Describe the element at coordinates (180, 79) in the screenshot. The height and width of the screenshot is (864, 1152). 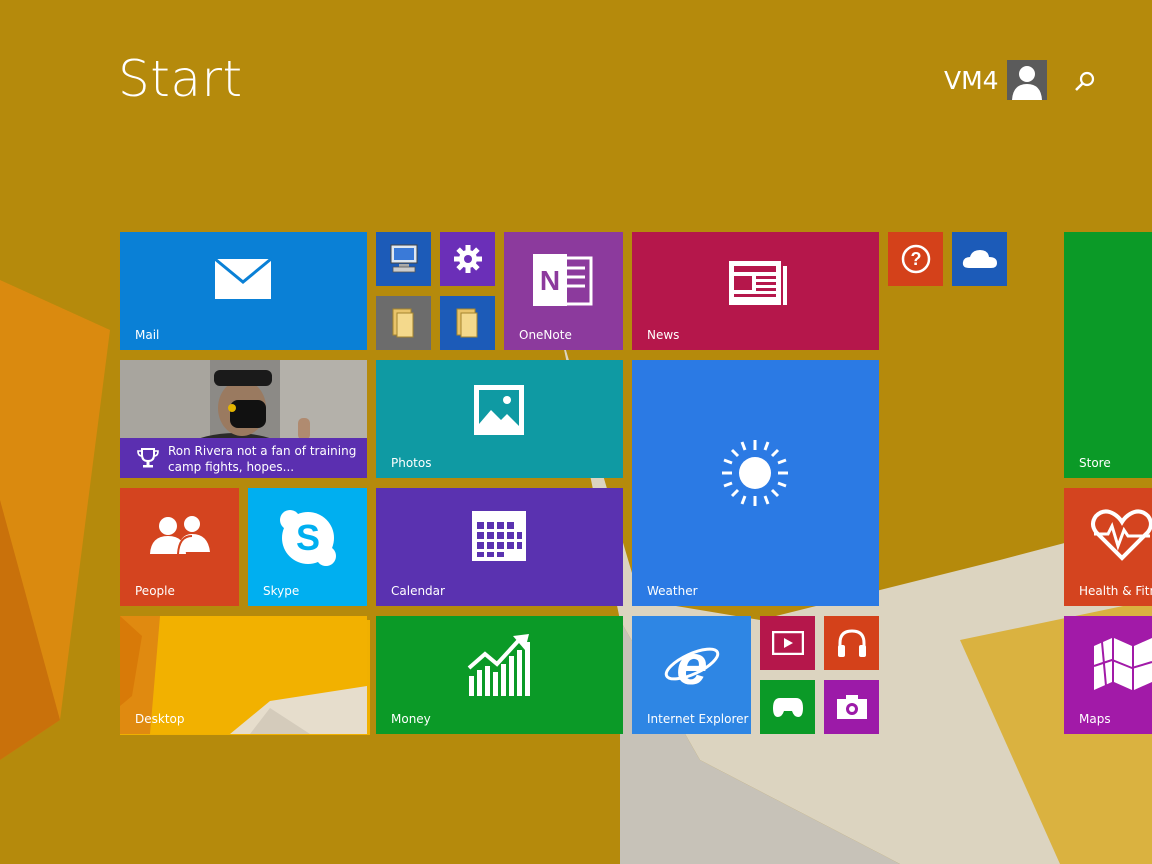
I see `page-title: Start` at that location.